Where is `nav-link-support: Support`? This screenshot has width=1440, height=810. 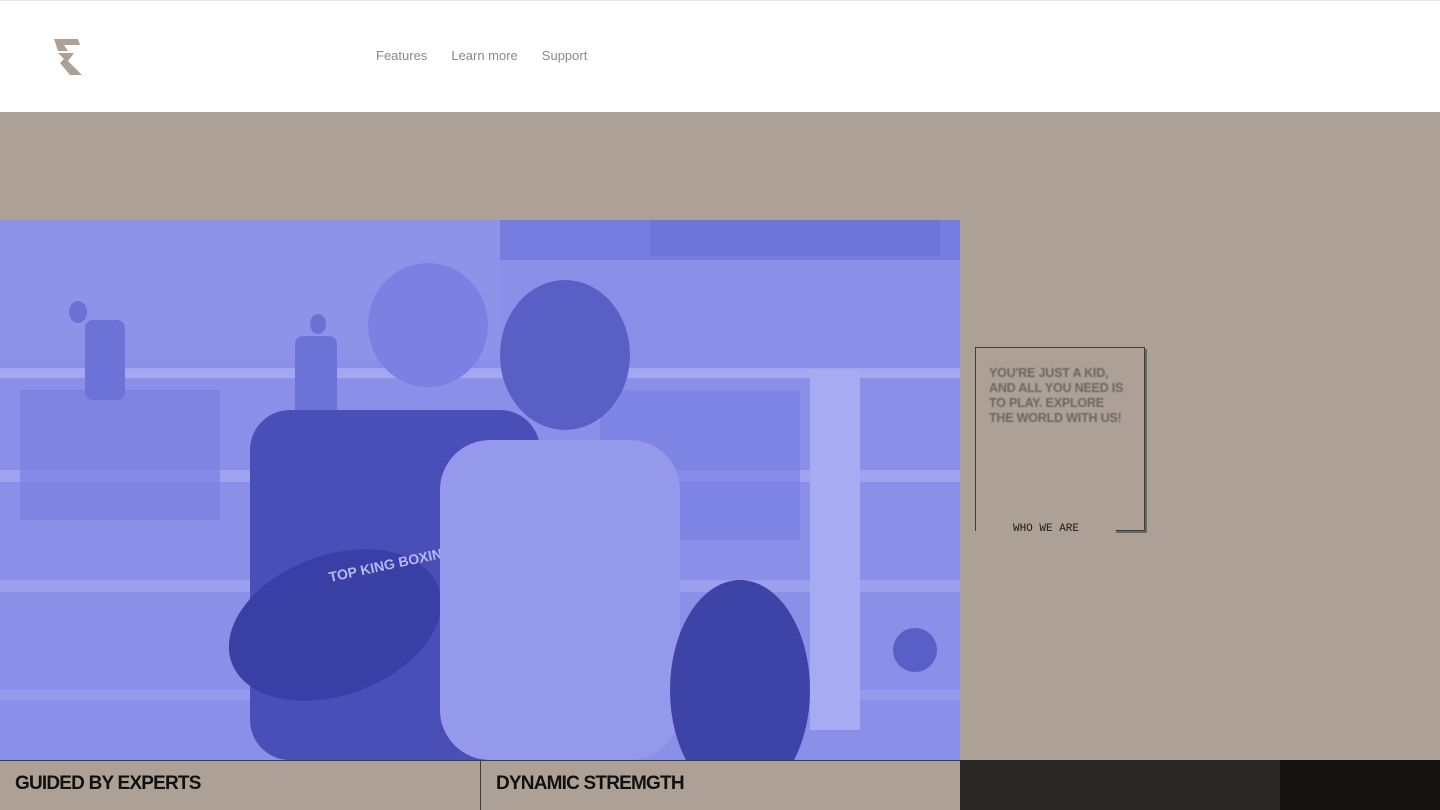
nav-link-support: Support is located at coordinates (565, 55).